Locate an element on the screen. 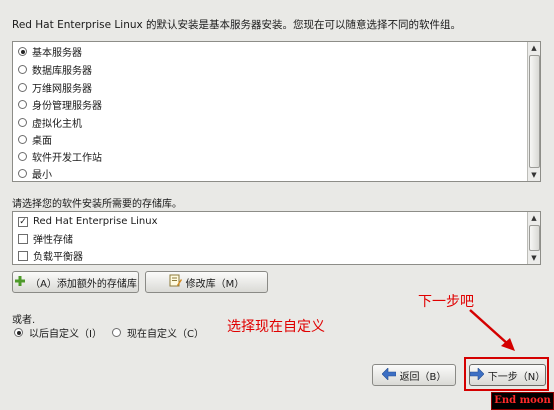 This screenshot has height=410, width=554. arrow-left-icon is located at coordinates (388, 374).